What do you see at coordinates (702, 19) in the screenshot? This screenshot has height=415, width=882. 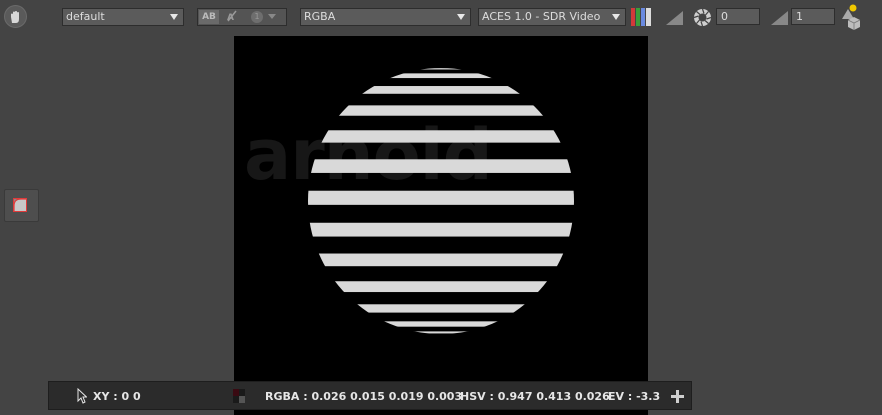 I see `aperture-icon` at bounding box center [702, 19].